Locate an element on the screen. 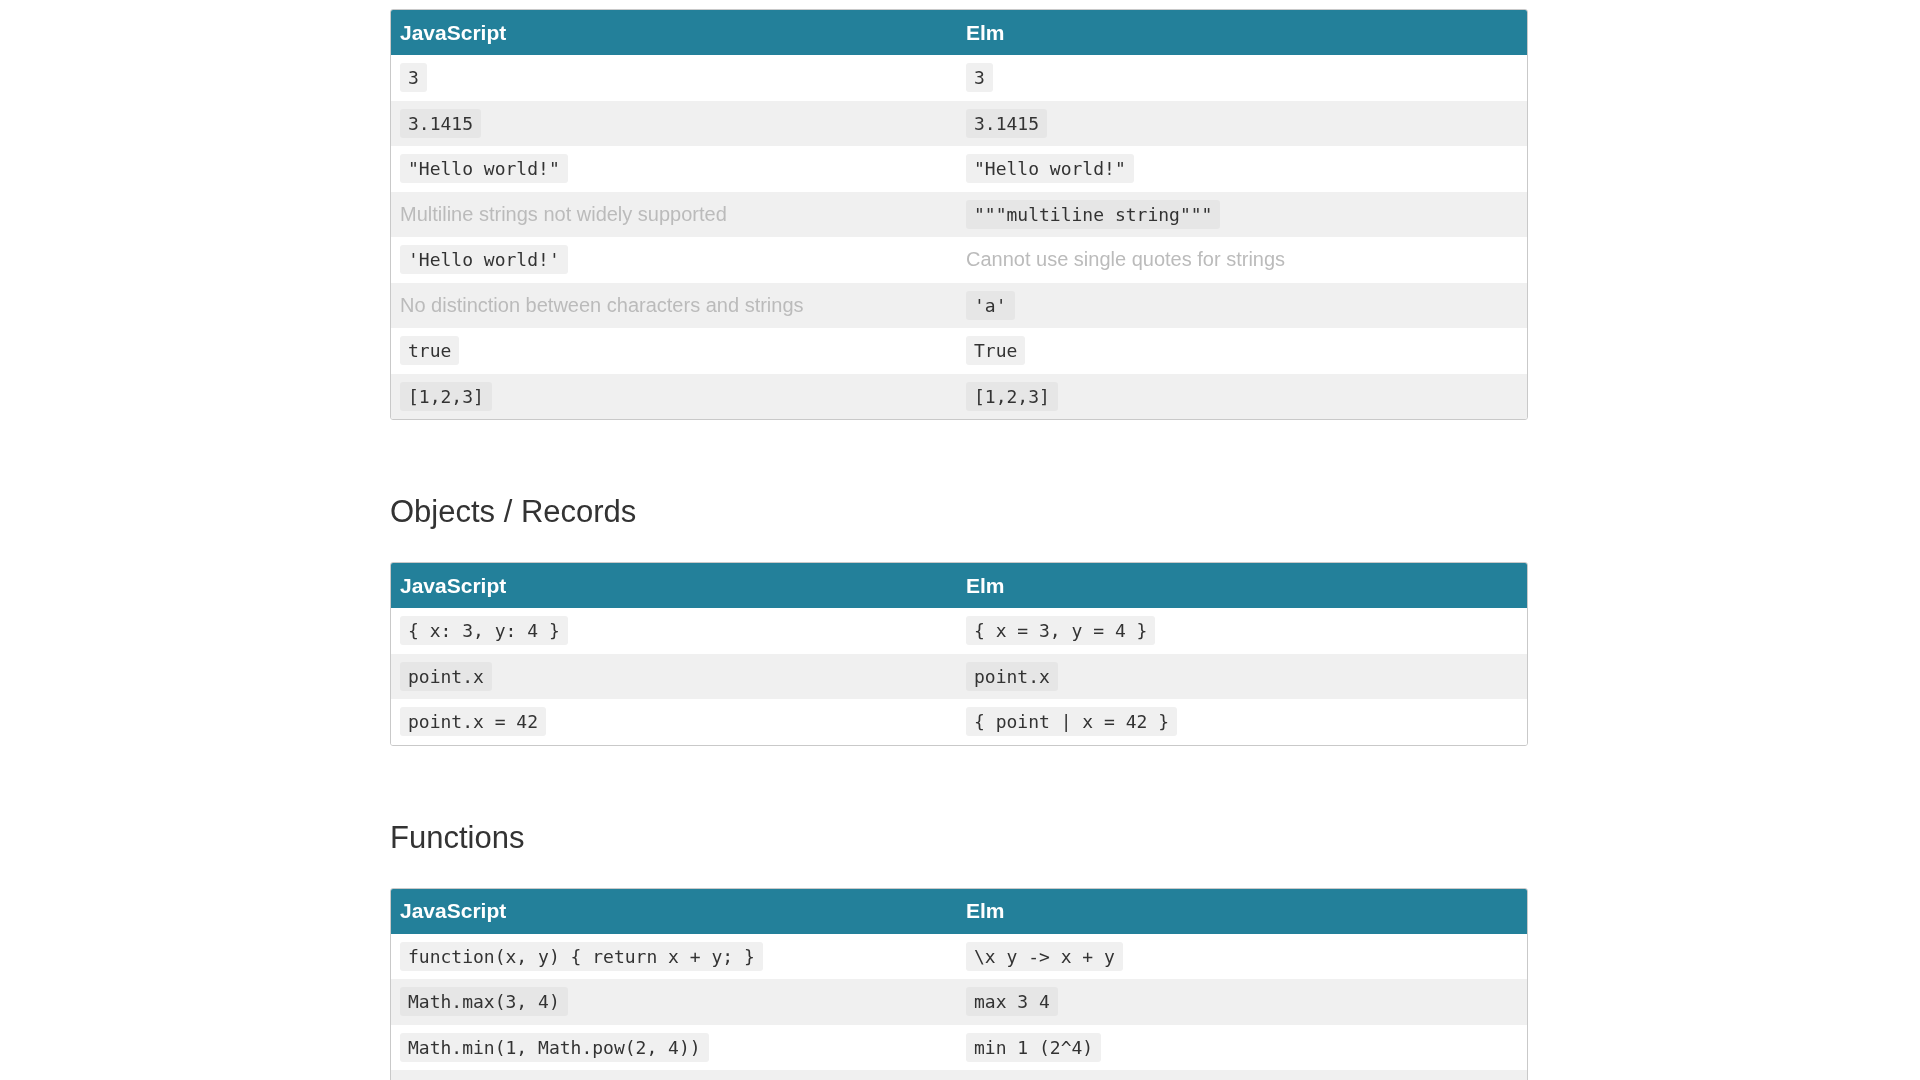 The image size is (1920, 1080). code-snippet: max 3 4 is located at coordinates (1012, 1002).